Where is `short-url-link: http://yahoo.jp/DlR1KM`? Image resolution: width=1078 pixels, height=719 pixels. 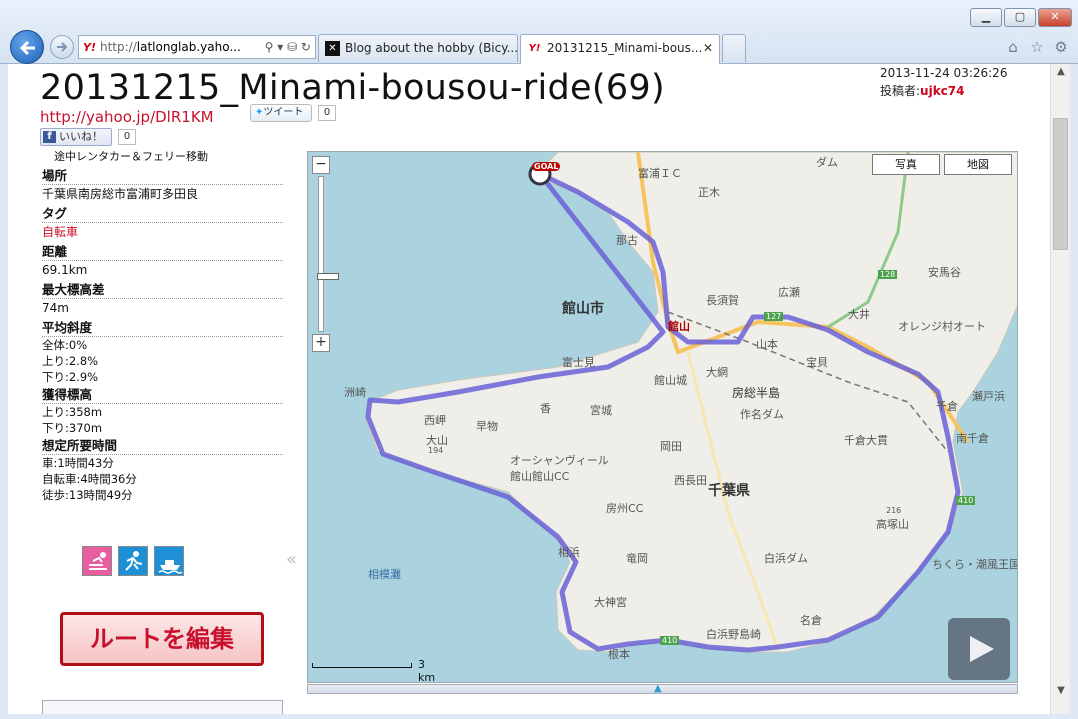
short-url-link: http://yahoo.jp/DlR1KM is located at coordinates (127, 117).